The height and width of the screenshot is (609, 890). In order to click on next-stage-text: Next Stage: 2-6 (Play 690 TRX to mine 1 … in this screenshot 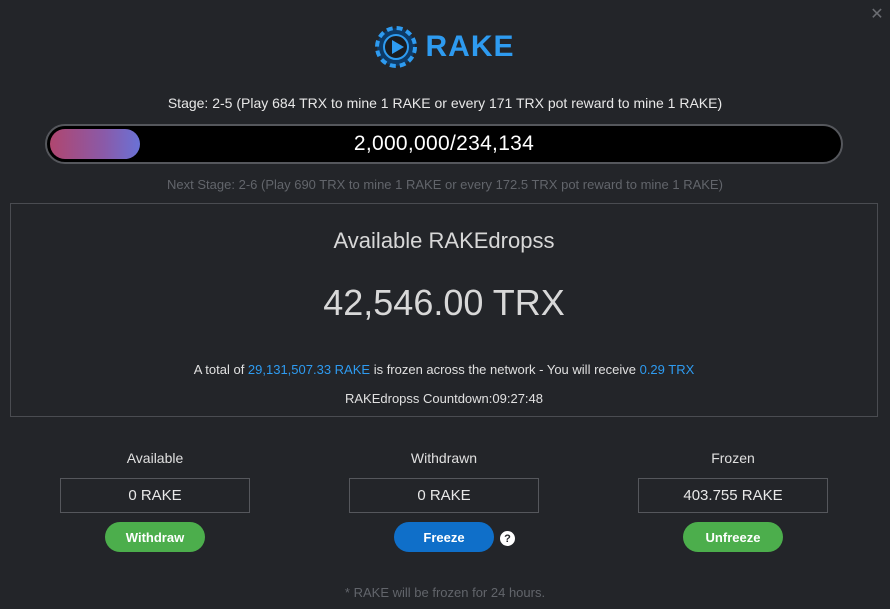, I will do `click(445, 184)`.